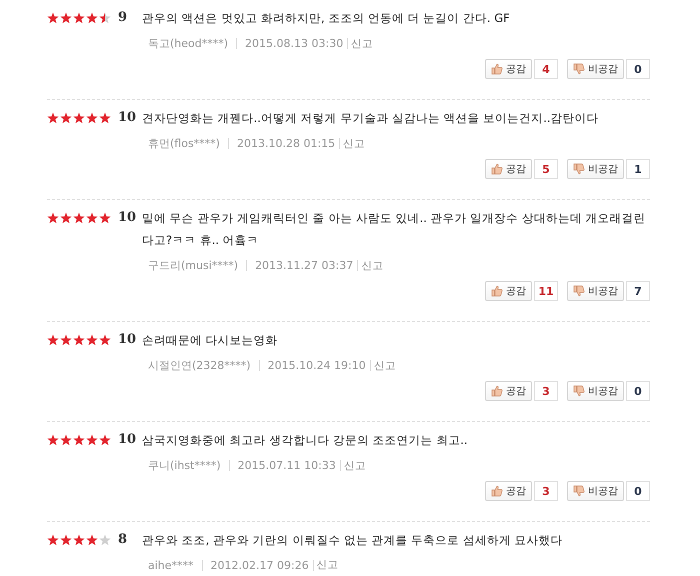 The height and width of the screenshot is (576, 700). Describe the element at coordinates (184, 465) in the screenshot. I see `review-author: 쿠니(ihst****)` at that location.